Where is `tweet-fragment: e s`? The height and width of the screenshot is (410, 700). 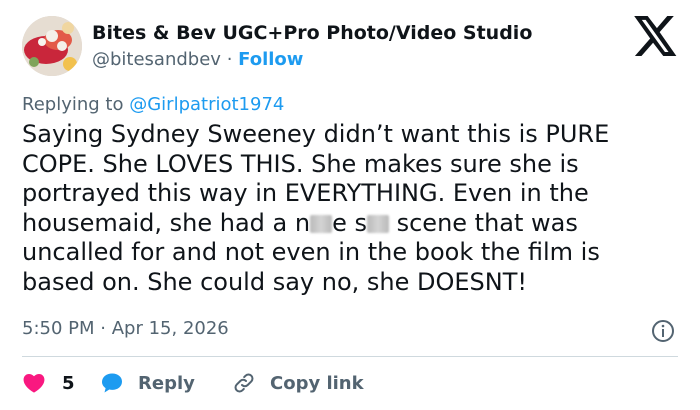 tweet-fragment: e s is located at coordinates (349, 222).